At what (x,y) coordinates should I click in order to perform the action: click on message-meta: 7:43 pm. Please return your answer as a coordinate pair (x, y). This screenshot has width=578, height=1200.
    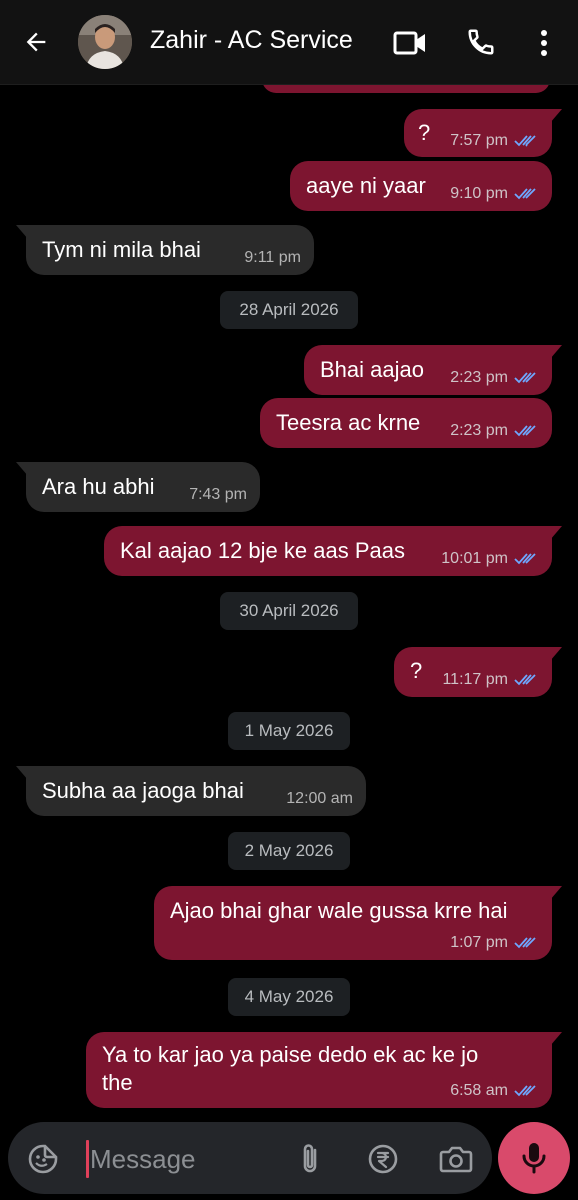
    Looking at the image, I should click on (218, 495).